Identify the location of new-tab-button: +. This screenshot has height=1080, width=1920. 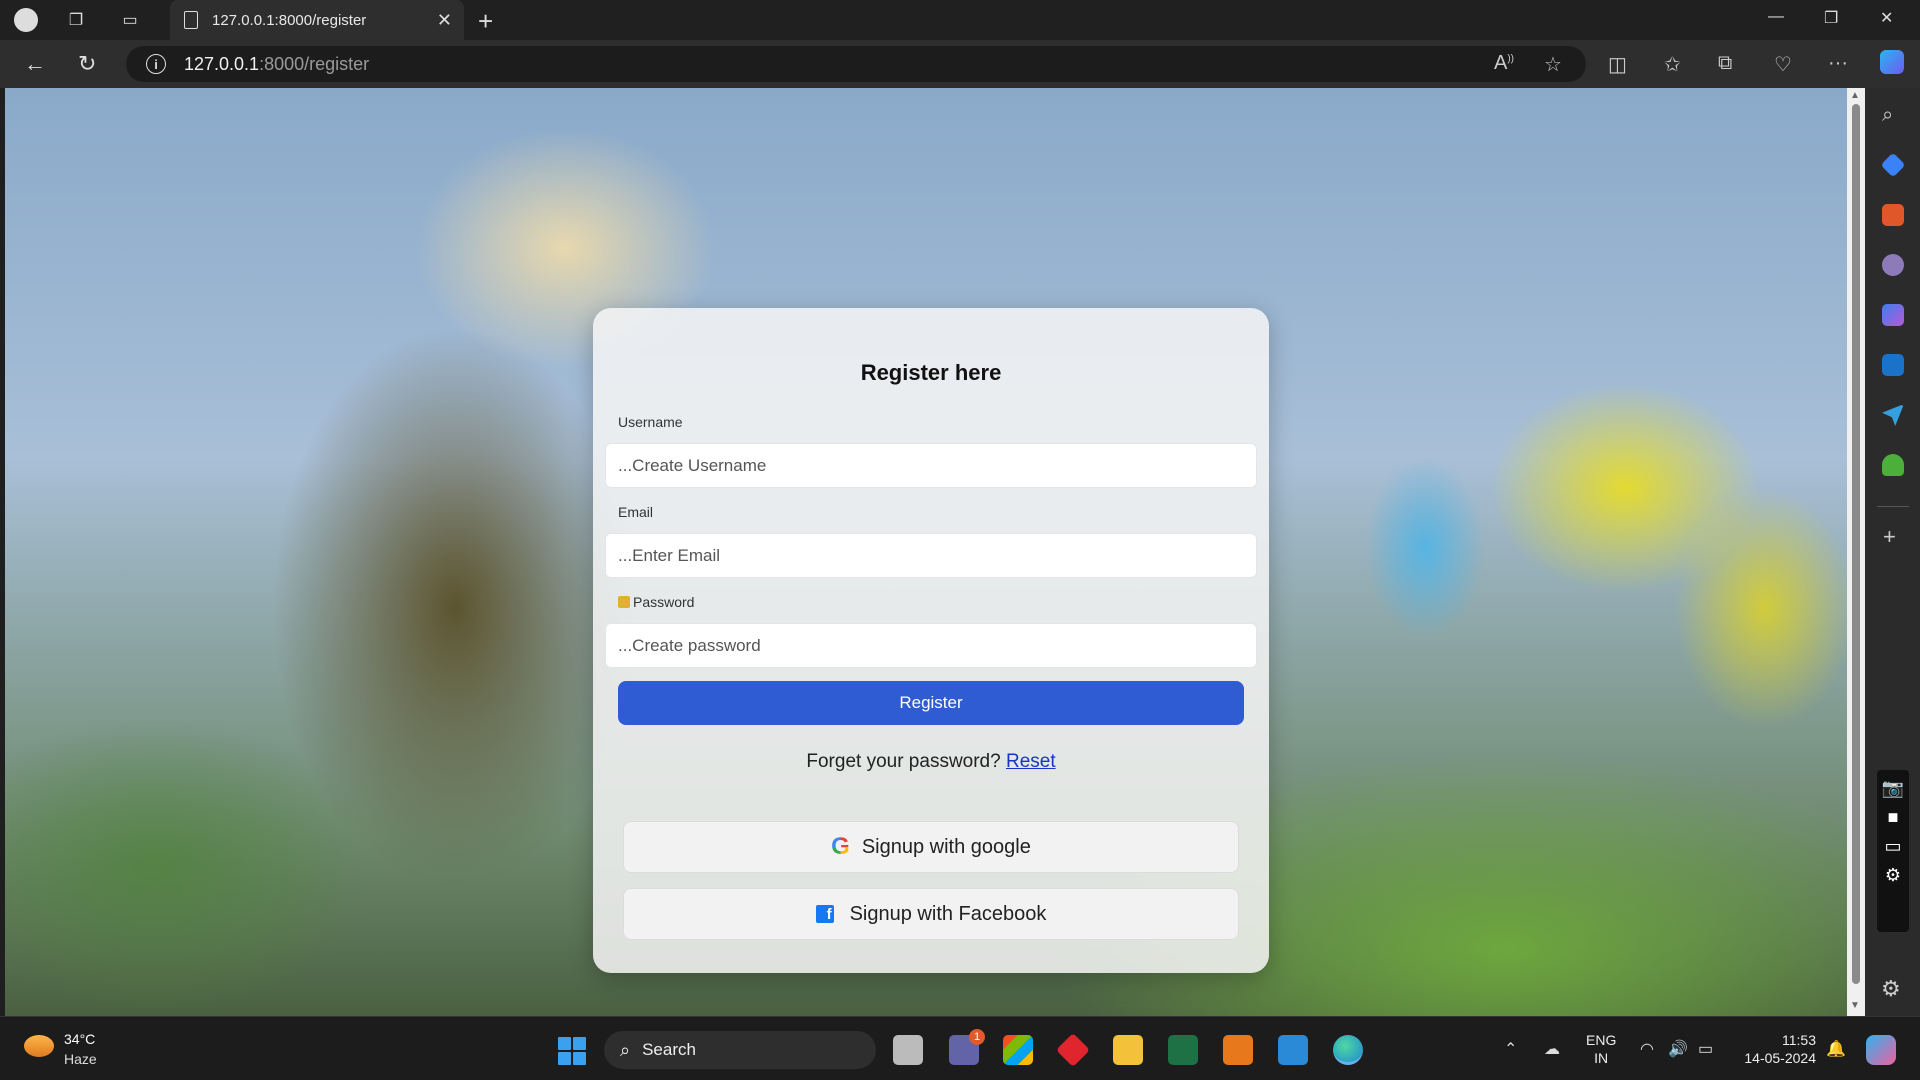
(485, 21).